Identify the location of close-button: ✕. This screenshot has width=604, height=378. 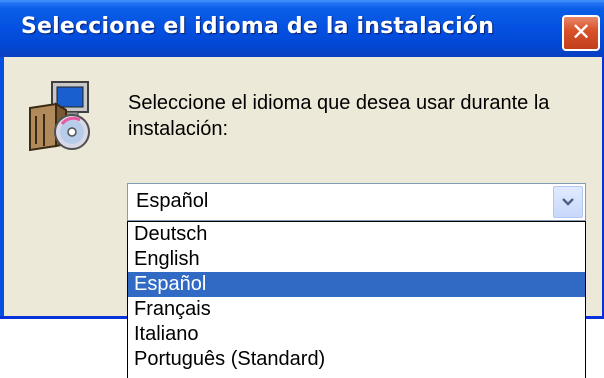
(581, 33).